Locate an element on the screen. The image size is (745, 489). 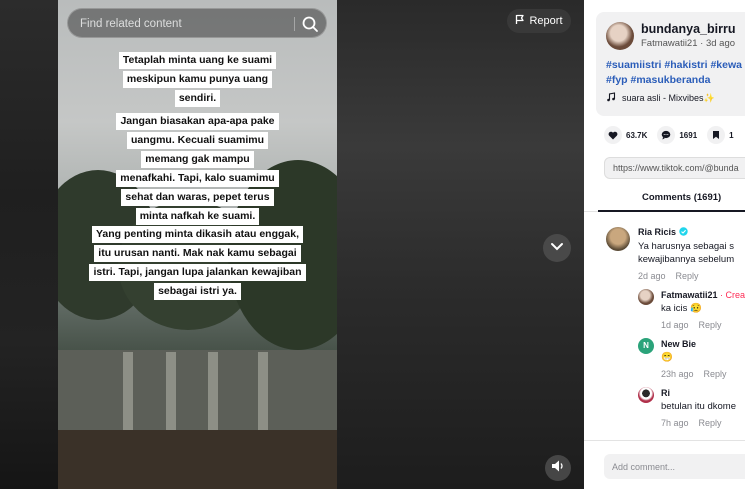
tab-comments: Comments (1691) is located at coordinates (664, 200).